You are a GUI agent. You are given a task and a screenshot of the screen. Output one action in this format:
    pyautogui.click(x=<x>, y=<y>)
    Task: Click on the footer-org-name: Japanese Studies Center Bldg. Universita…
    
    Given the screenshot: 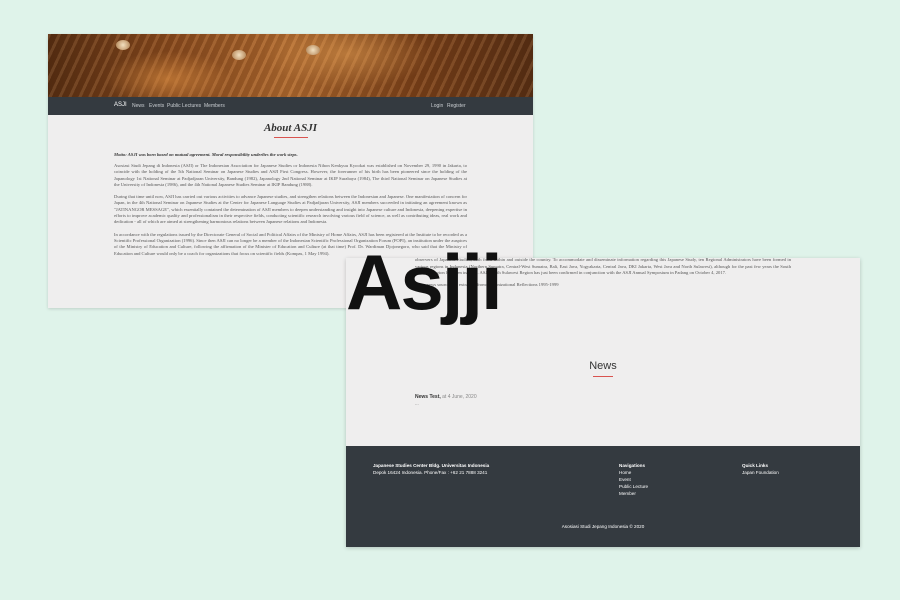 What is the action you would take?
    pyautogui.click(x=431, y=465)
    